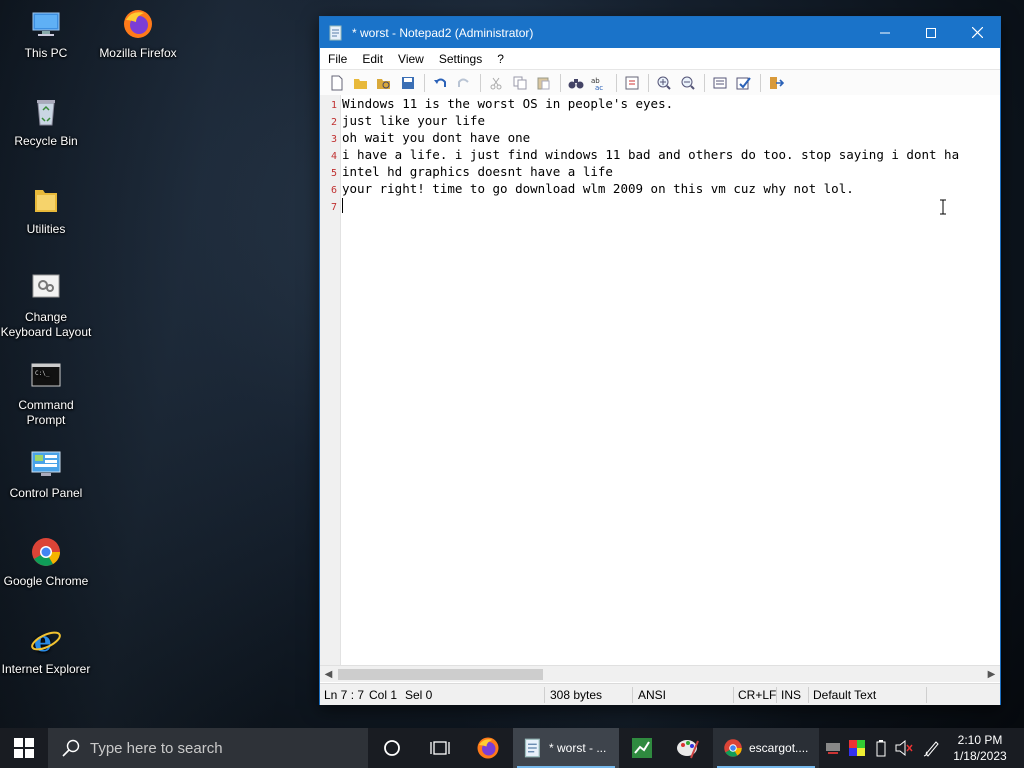 Image resolution: width=1024 pixels, height=768 pixels. I want to click on undo-icon, so click(440, 82).